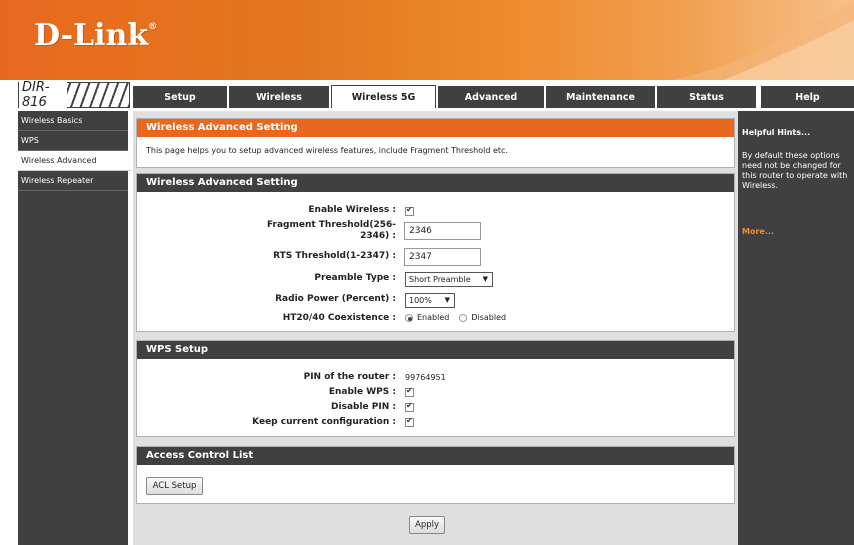  I want to click on pin-label: PIN of the router :, so click(349, 377).